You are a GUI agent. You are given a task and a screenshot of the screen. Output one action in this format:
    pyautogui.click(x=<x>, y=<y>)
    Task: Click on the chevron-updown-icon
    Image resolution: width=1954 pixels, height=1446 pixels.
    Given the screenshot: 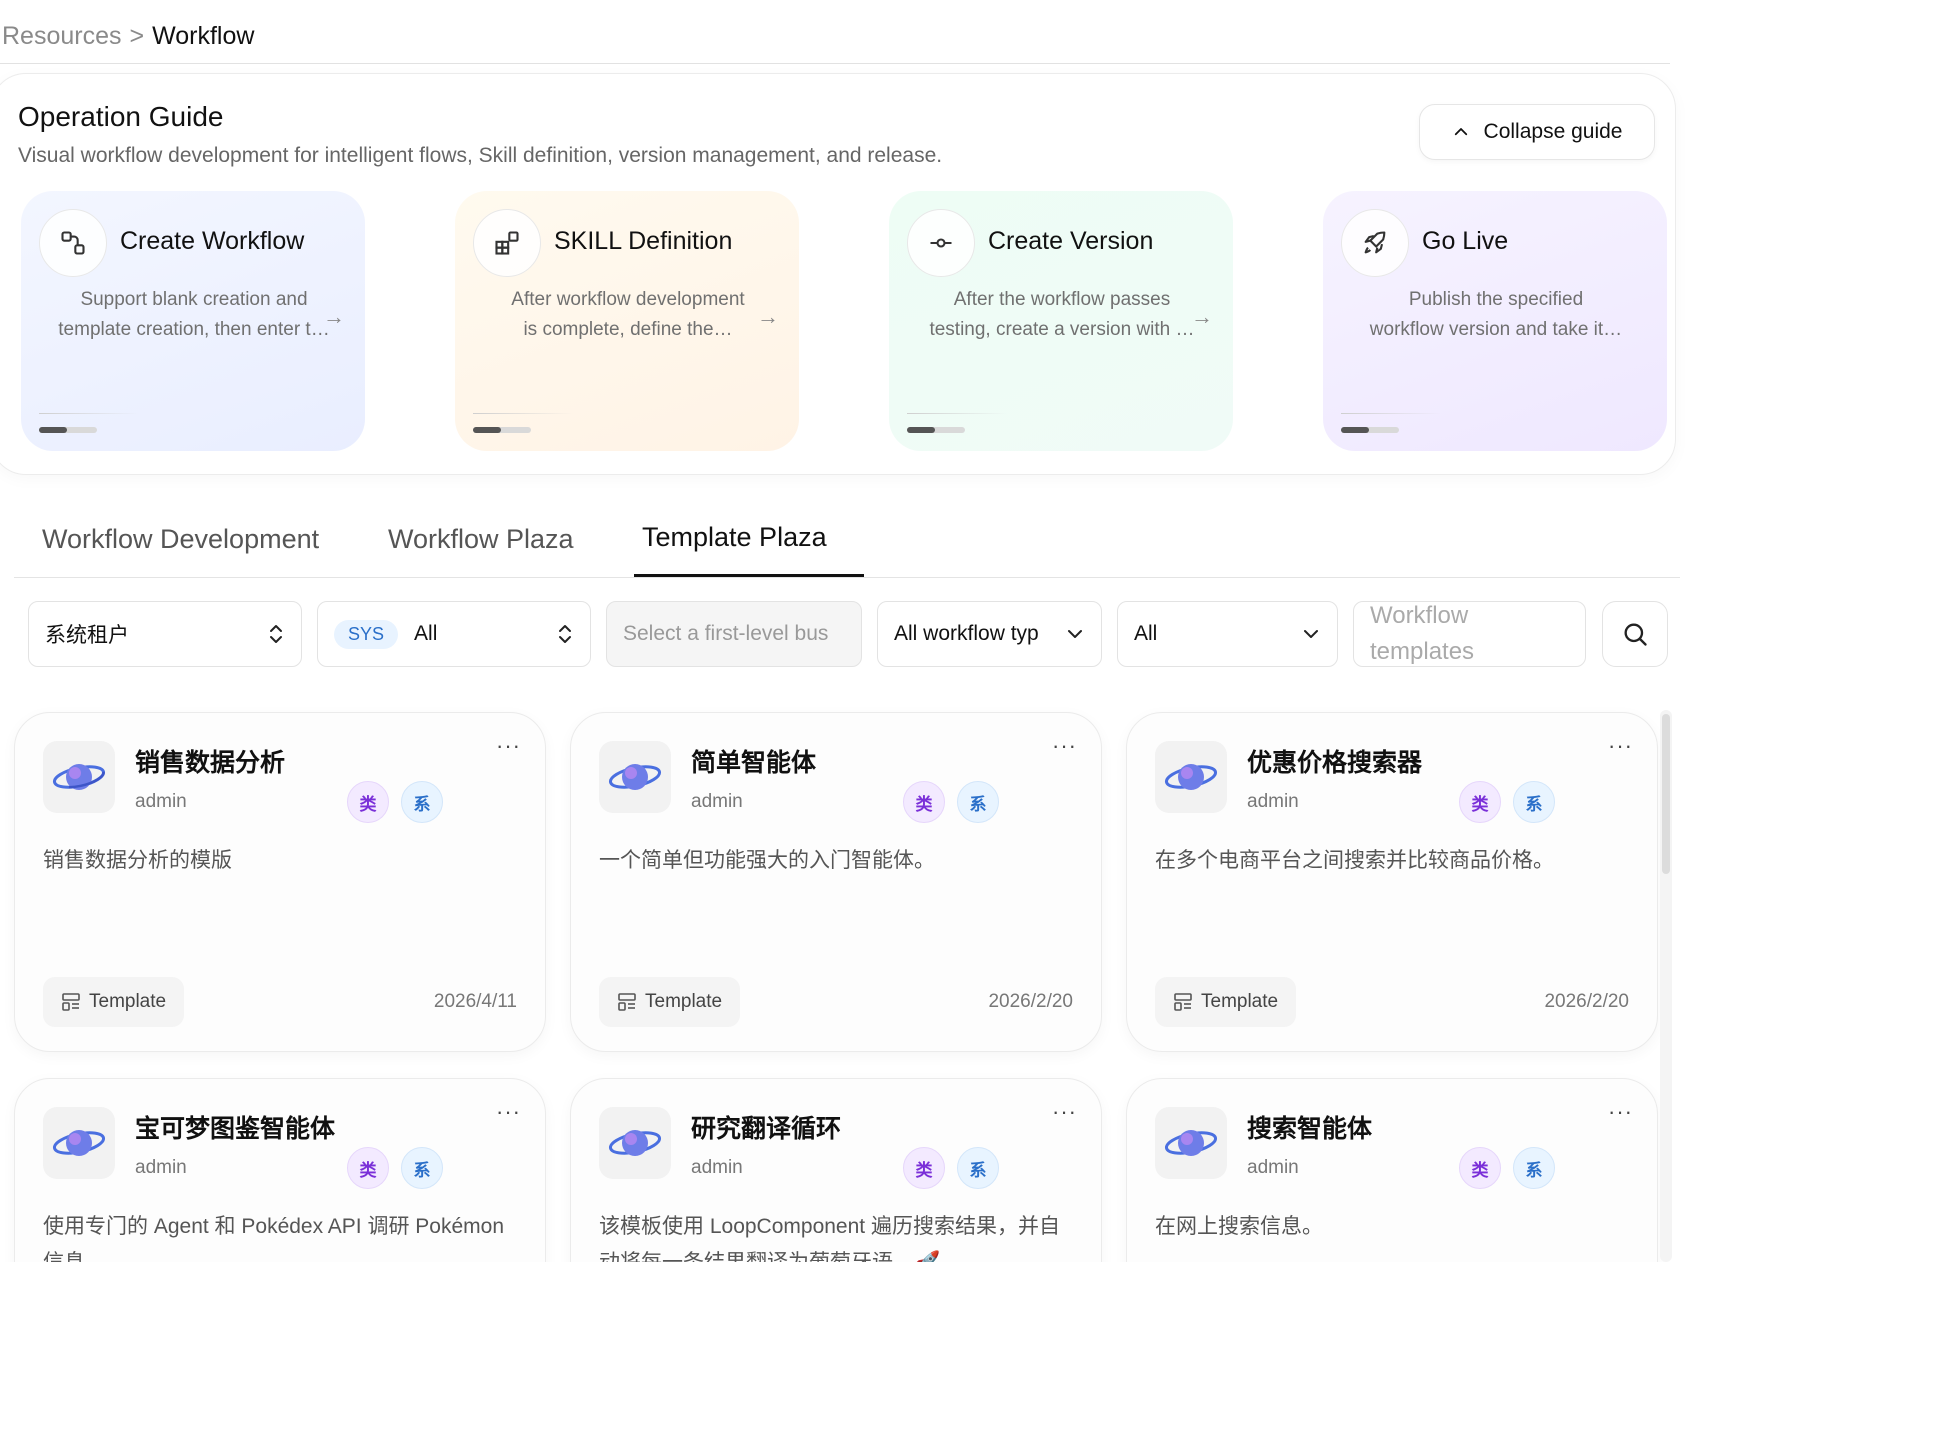 What is the action you would take?
    pyautogui.click(x=565, y=634)
    